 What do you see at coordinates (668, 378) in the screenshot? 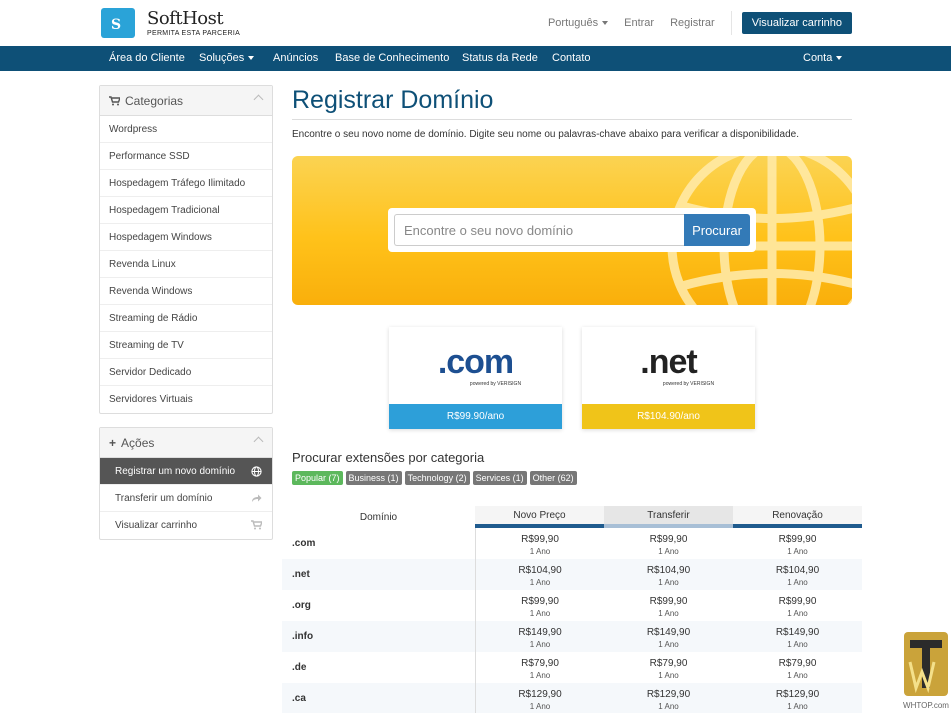
I see `featured-tld-net: .net powered by VERISIGN R$104.90/ano` at bounding box center [668, 378].